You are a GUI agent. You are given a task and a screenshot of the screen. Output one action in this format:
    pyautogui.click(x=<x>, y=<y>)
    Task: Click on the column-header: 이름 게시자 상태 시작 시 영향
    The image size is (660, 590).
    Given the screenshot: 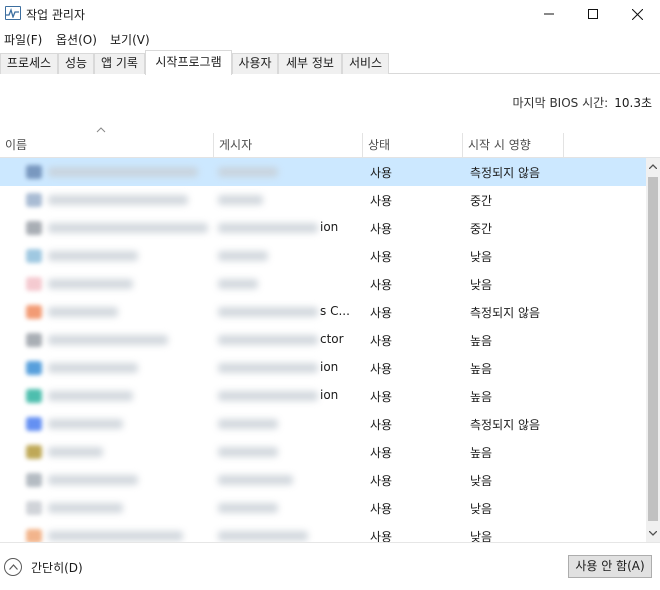 What is the action you would take?
    pyautogui.click(x=330, y=145)
    